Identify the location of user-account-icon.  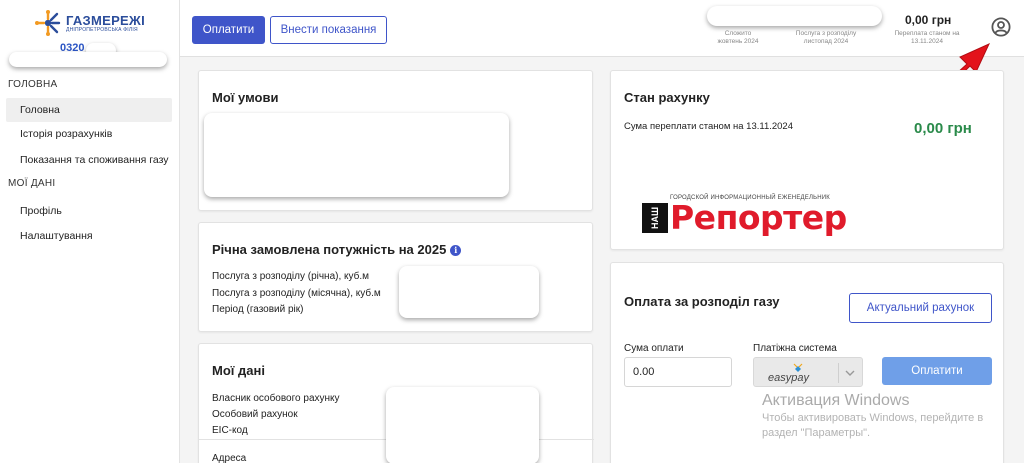
(1001, 27).